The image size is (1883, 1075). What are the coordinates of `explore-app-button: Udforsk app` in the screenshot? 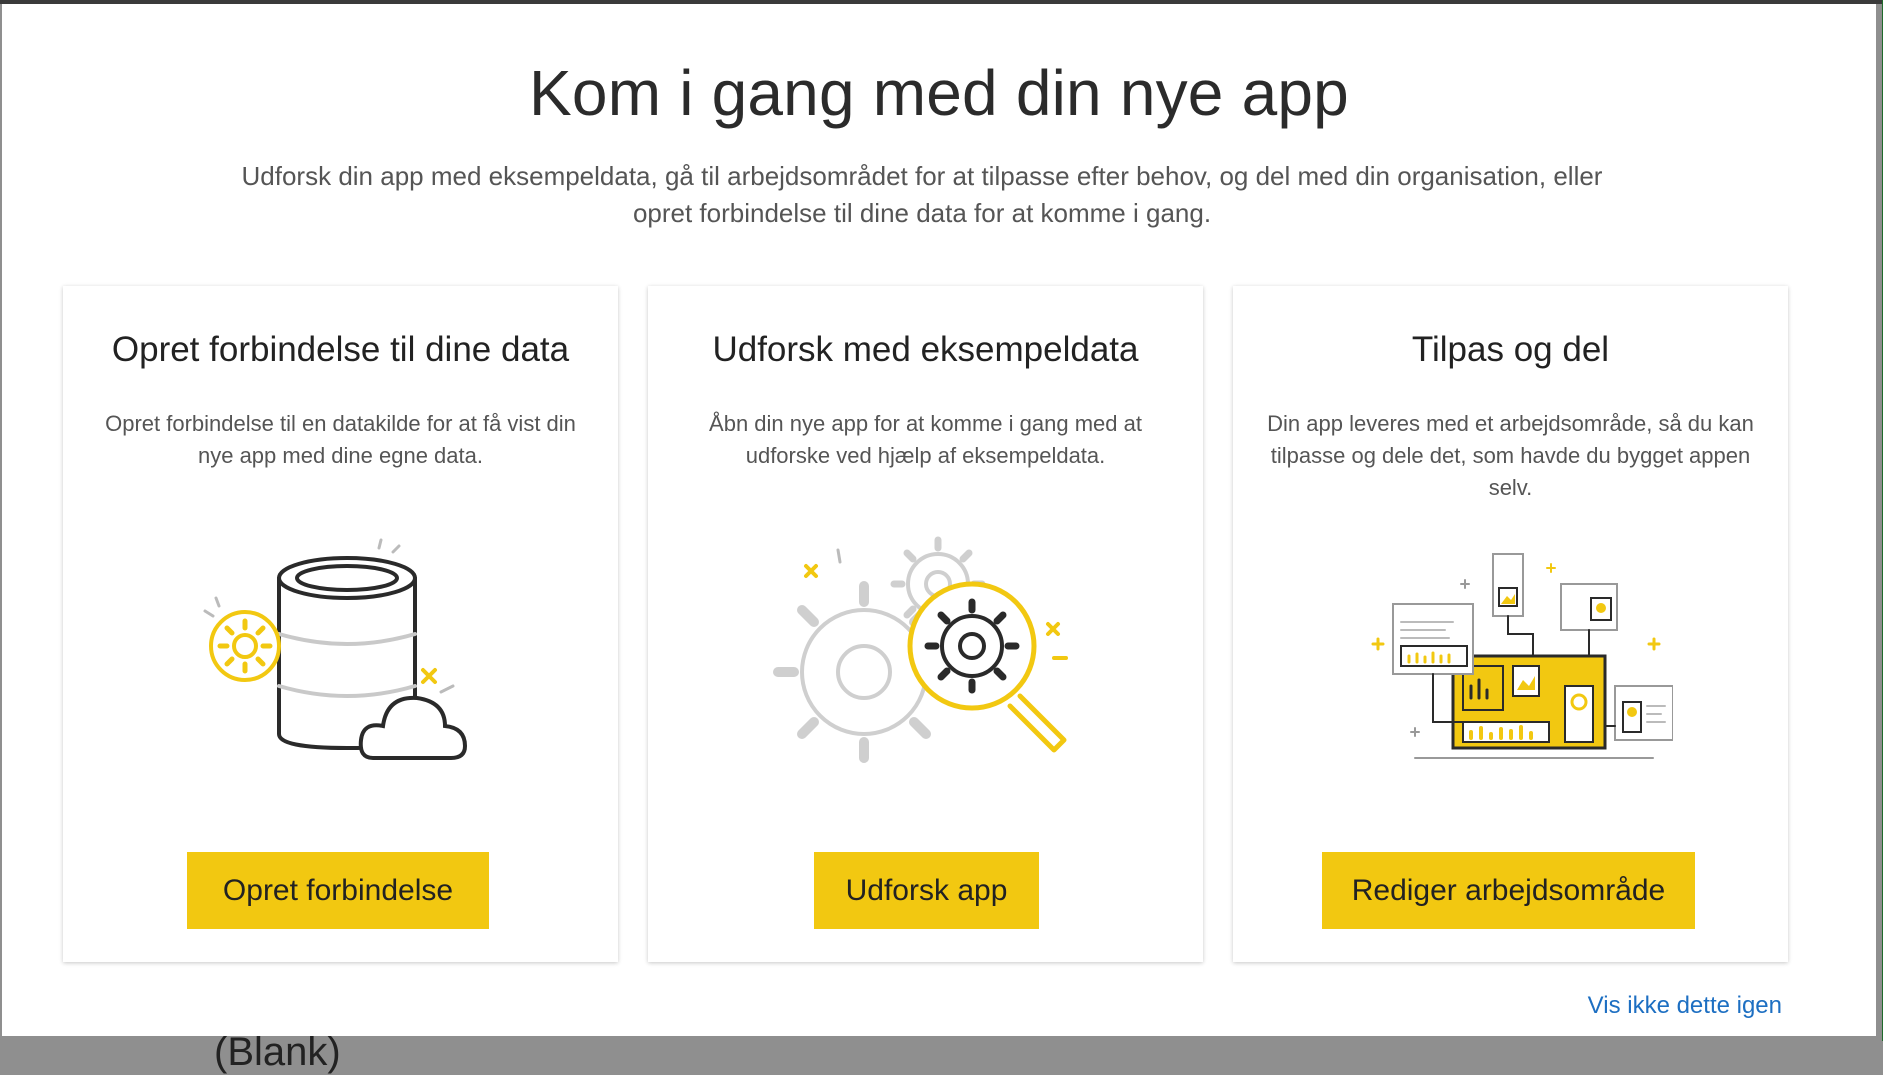 It's located at (926, 890).